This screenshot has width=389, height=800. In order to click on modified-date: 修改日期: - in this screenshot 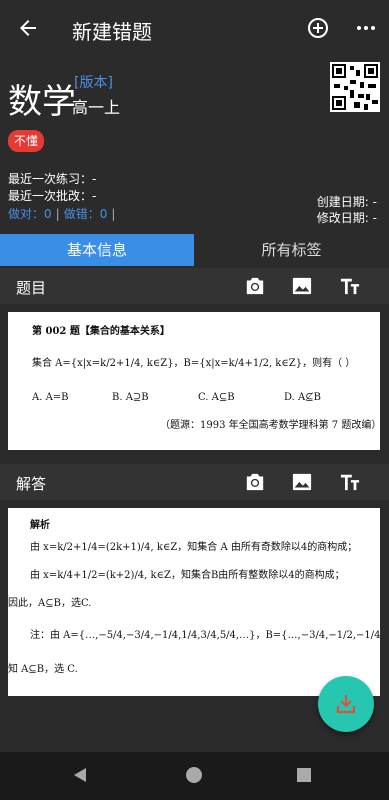, I will do `click(346, 218)`.